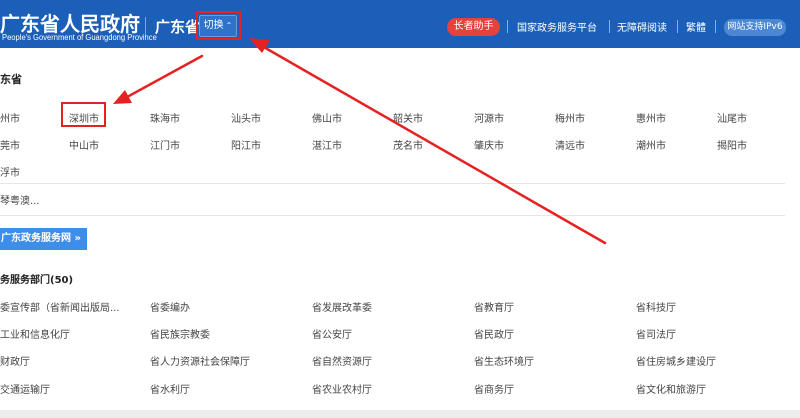  Describe the element at coordinates (656, 333) in the screenshot. I see `department-link: 省司法厅` at that location.